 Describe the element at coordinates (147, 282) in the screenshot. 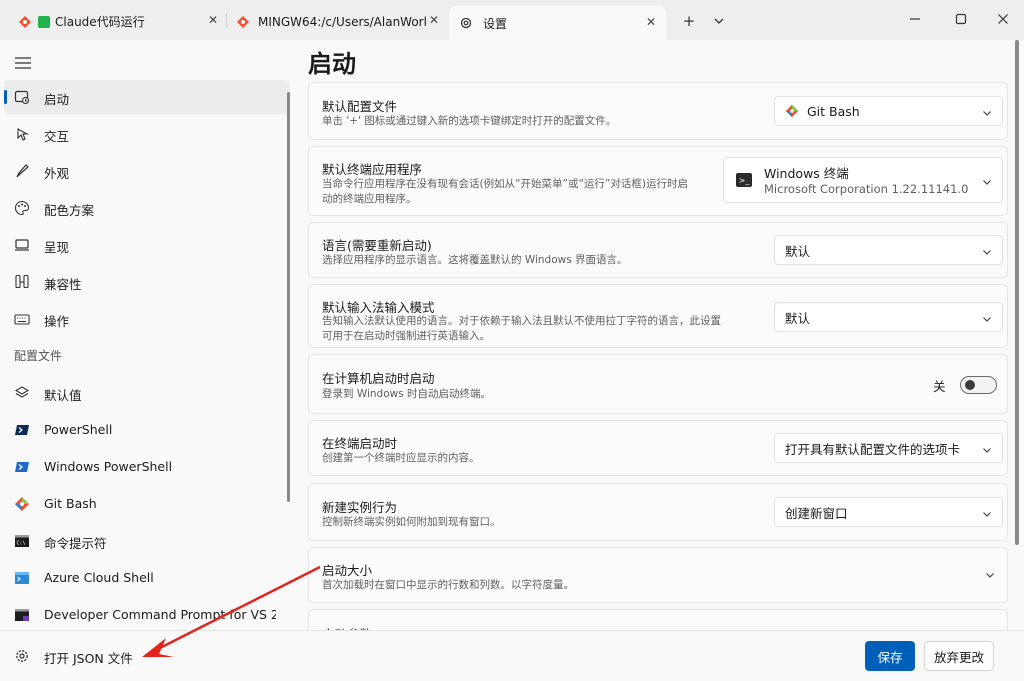

I see `sidebar-item-compatibility: 兼容性` at that location.